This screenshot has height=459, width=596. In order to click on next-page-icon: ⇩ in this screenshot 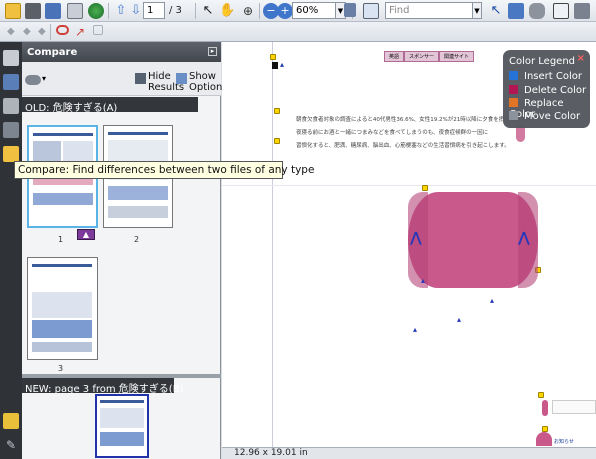, I will do `click(136, 11)`.